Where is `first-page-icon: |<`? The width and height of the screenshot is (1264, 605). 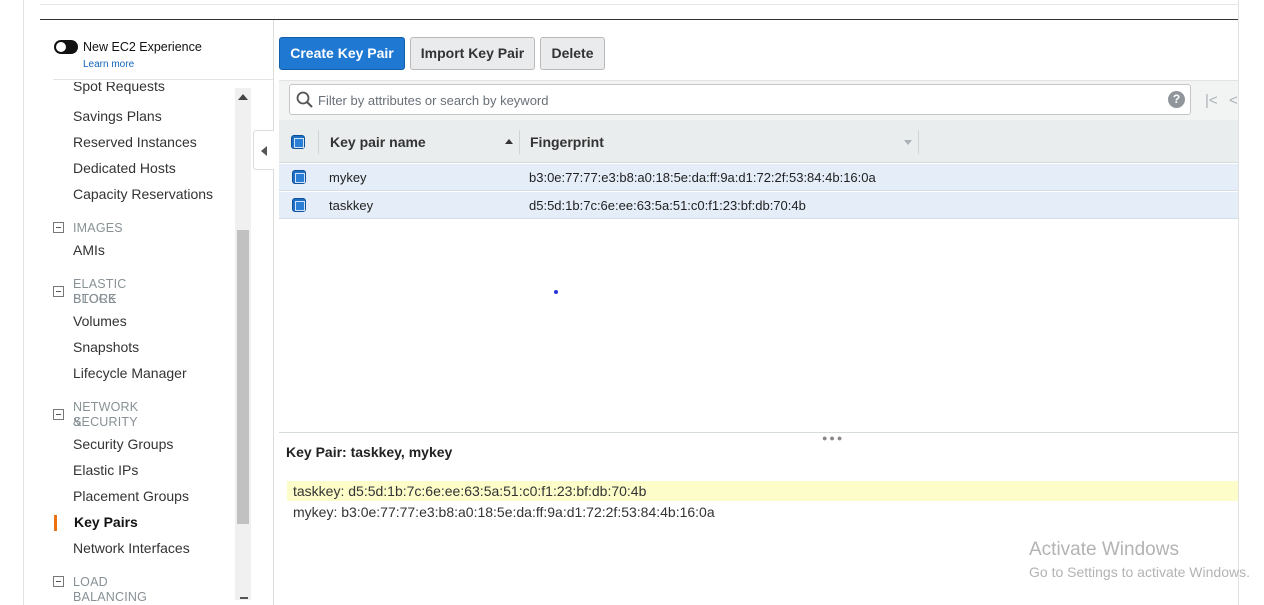 first-page-icon: |< is located at coordinates (1211, 100).